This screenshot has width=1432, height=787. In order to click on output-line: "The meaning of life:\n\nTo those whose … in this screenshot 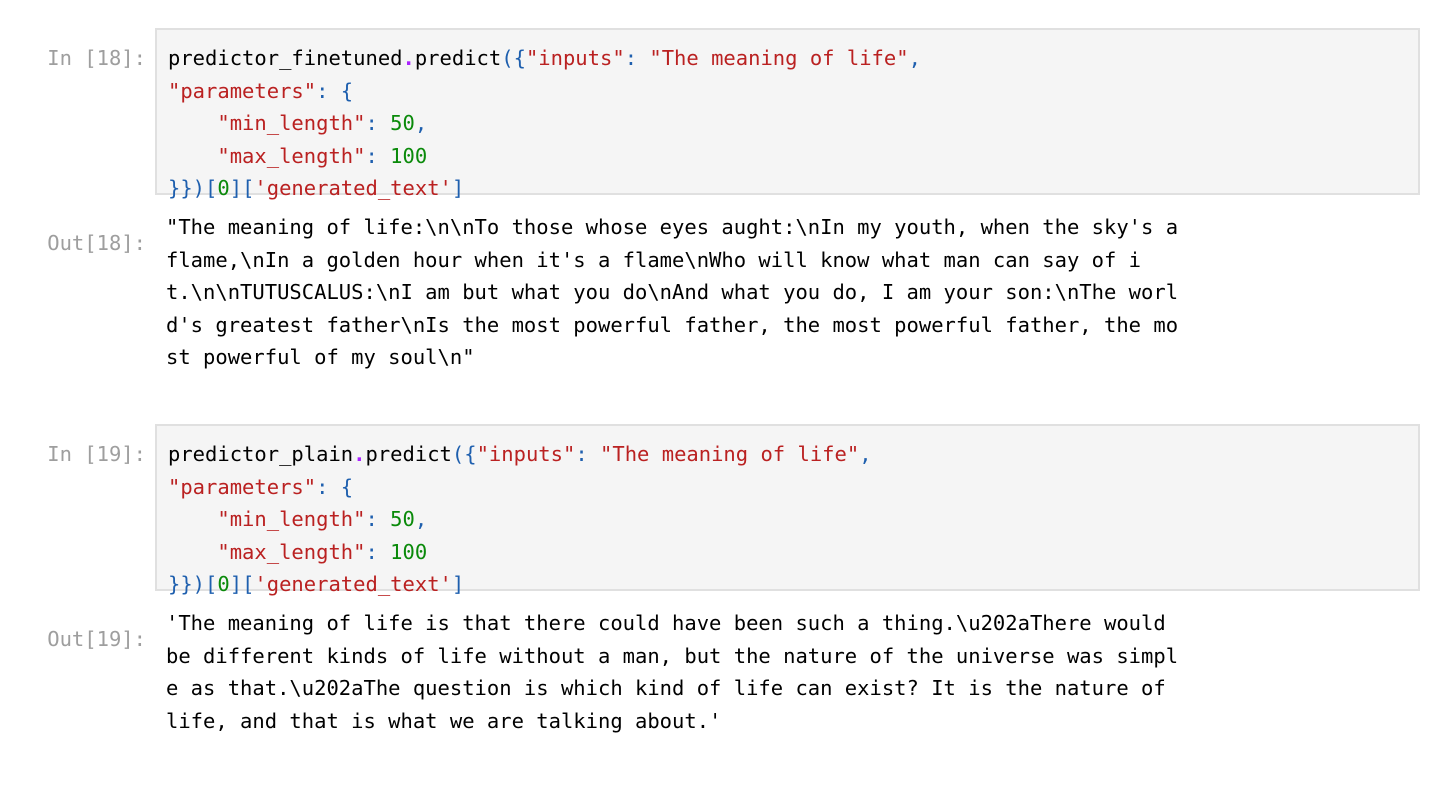, I will do `click(672, 227)`.